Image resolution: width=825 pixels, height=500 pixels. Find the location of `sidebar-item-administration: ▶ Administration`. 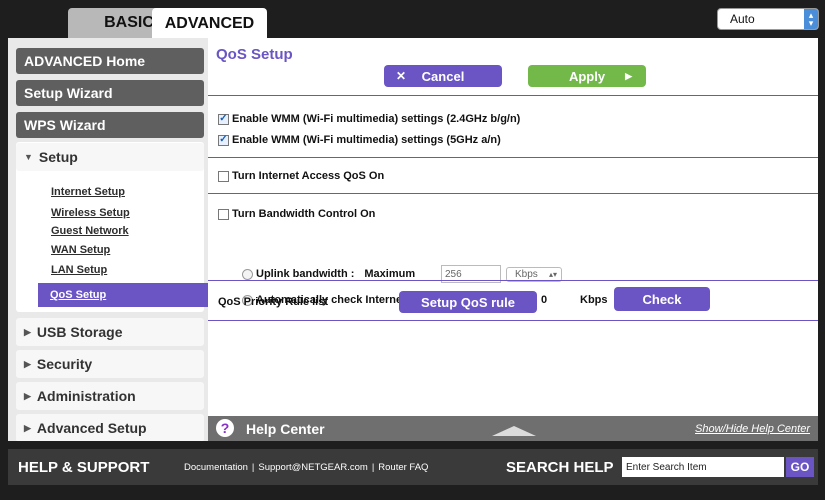

sidebar-item-administration: ▶ Administration is located at coordinates (110, 396).